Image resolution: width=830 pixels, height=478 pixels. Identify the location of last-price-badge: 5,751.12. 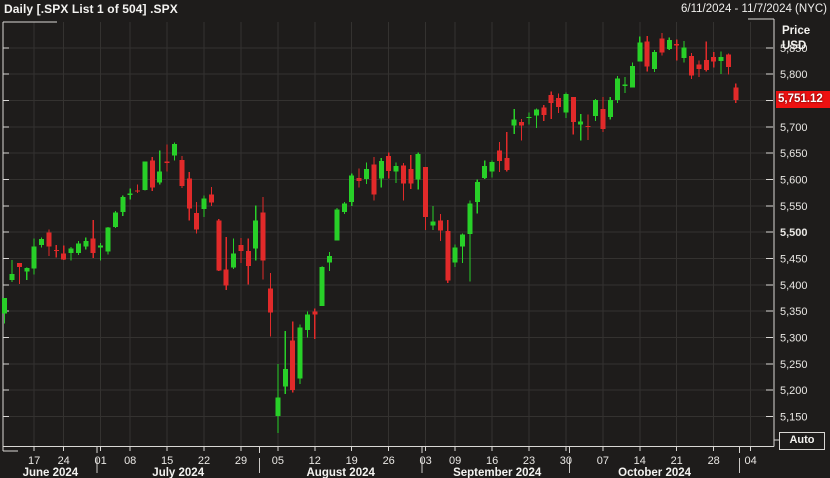
(803, 99).